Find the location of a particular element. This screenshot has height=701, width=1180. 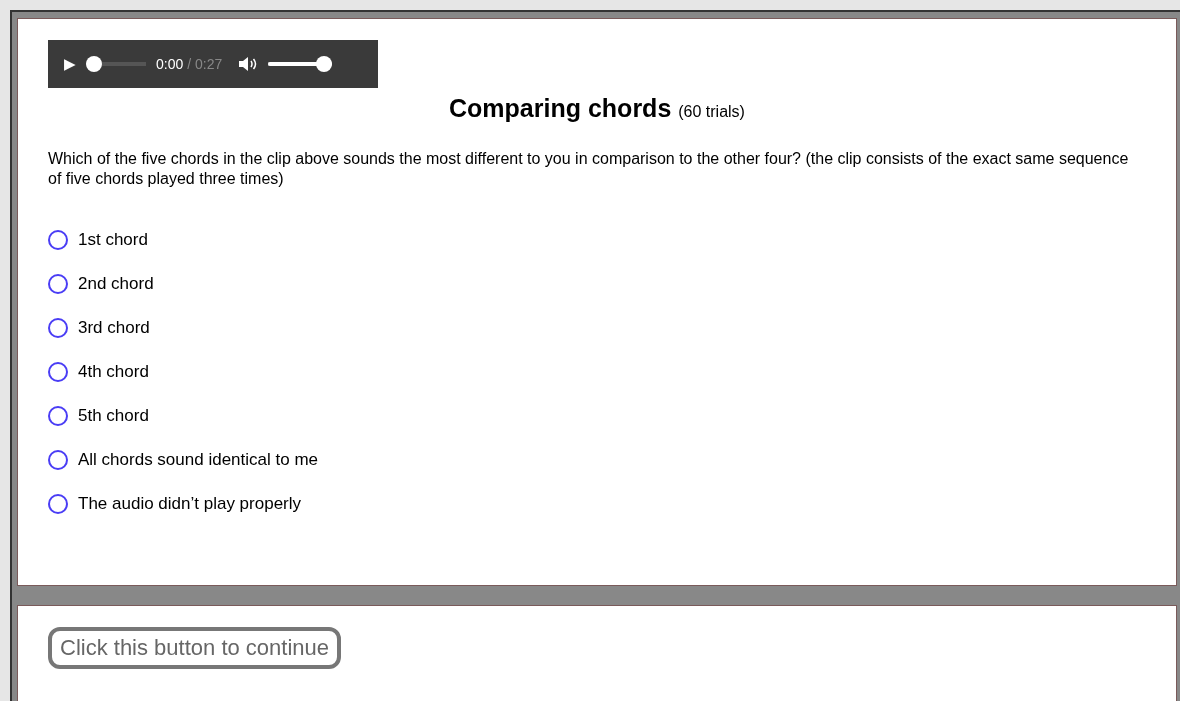

question-text: Which of the five chords in the clip above sounds the most different to you in comparison to the other four? (the clip consists of the exact same sequence of five chords played three times) is located at coordinates (589, 169).